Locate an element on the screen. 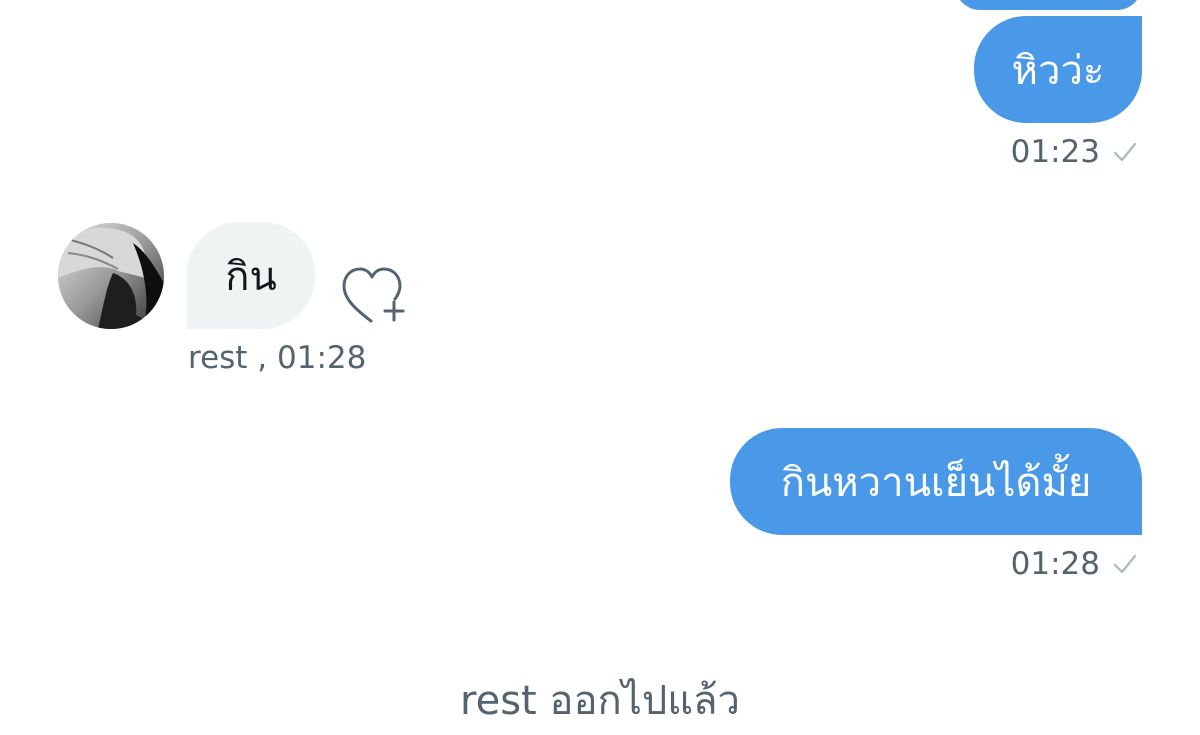 The width and height of the screenshot is (1200, 735). message-bubble-incoming: กิน is located at coordinates (251, 275).